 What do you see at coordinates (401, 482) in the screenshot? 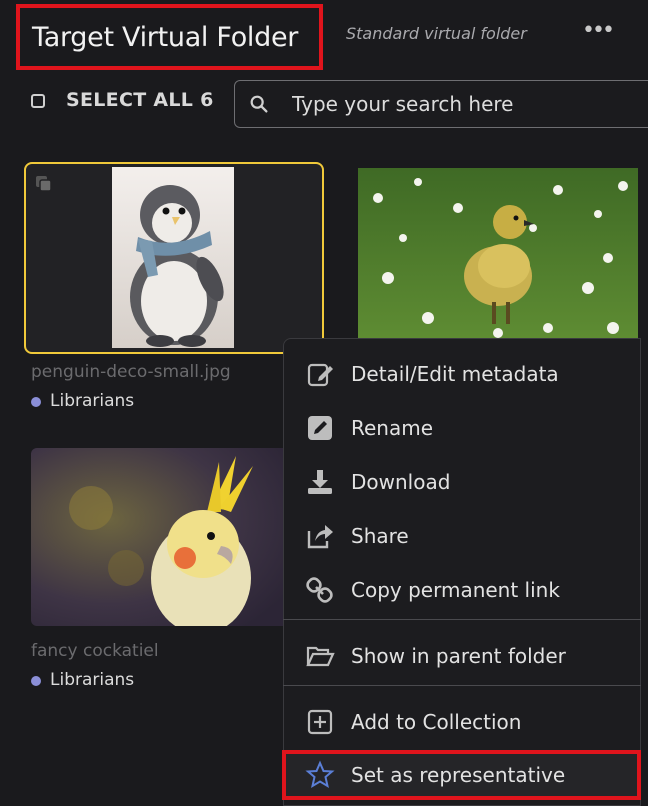
I see `menu-item-label: Download` at bounding box center [401, 482].